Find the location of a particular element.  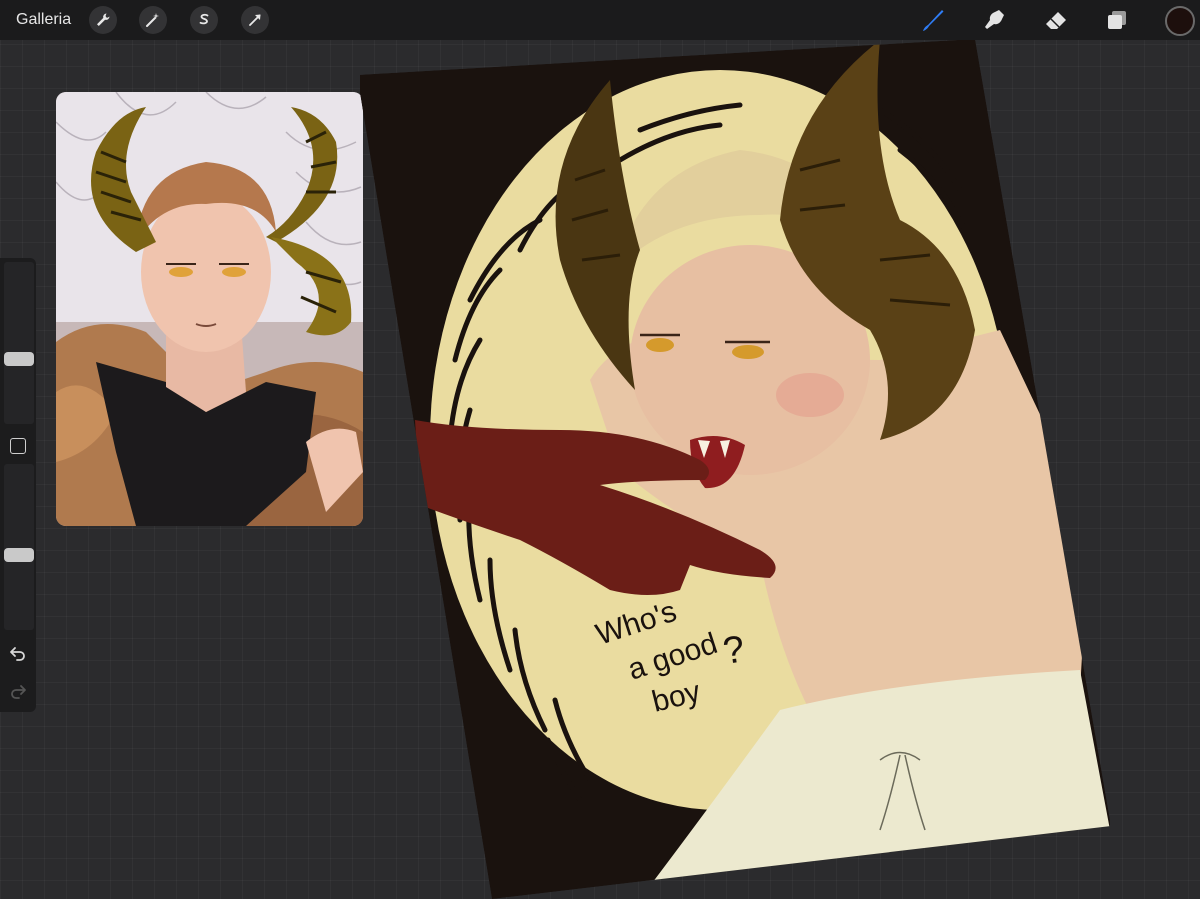

gallery-button: Galleria is located at coordinates (43, 20).